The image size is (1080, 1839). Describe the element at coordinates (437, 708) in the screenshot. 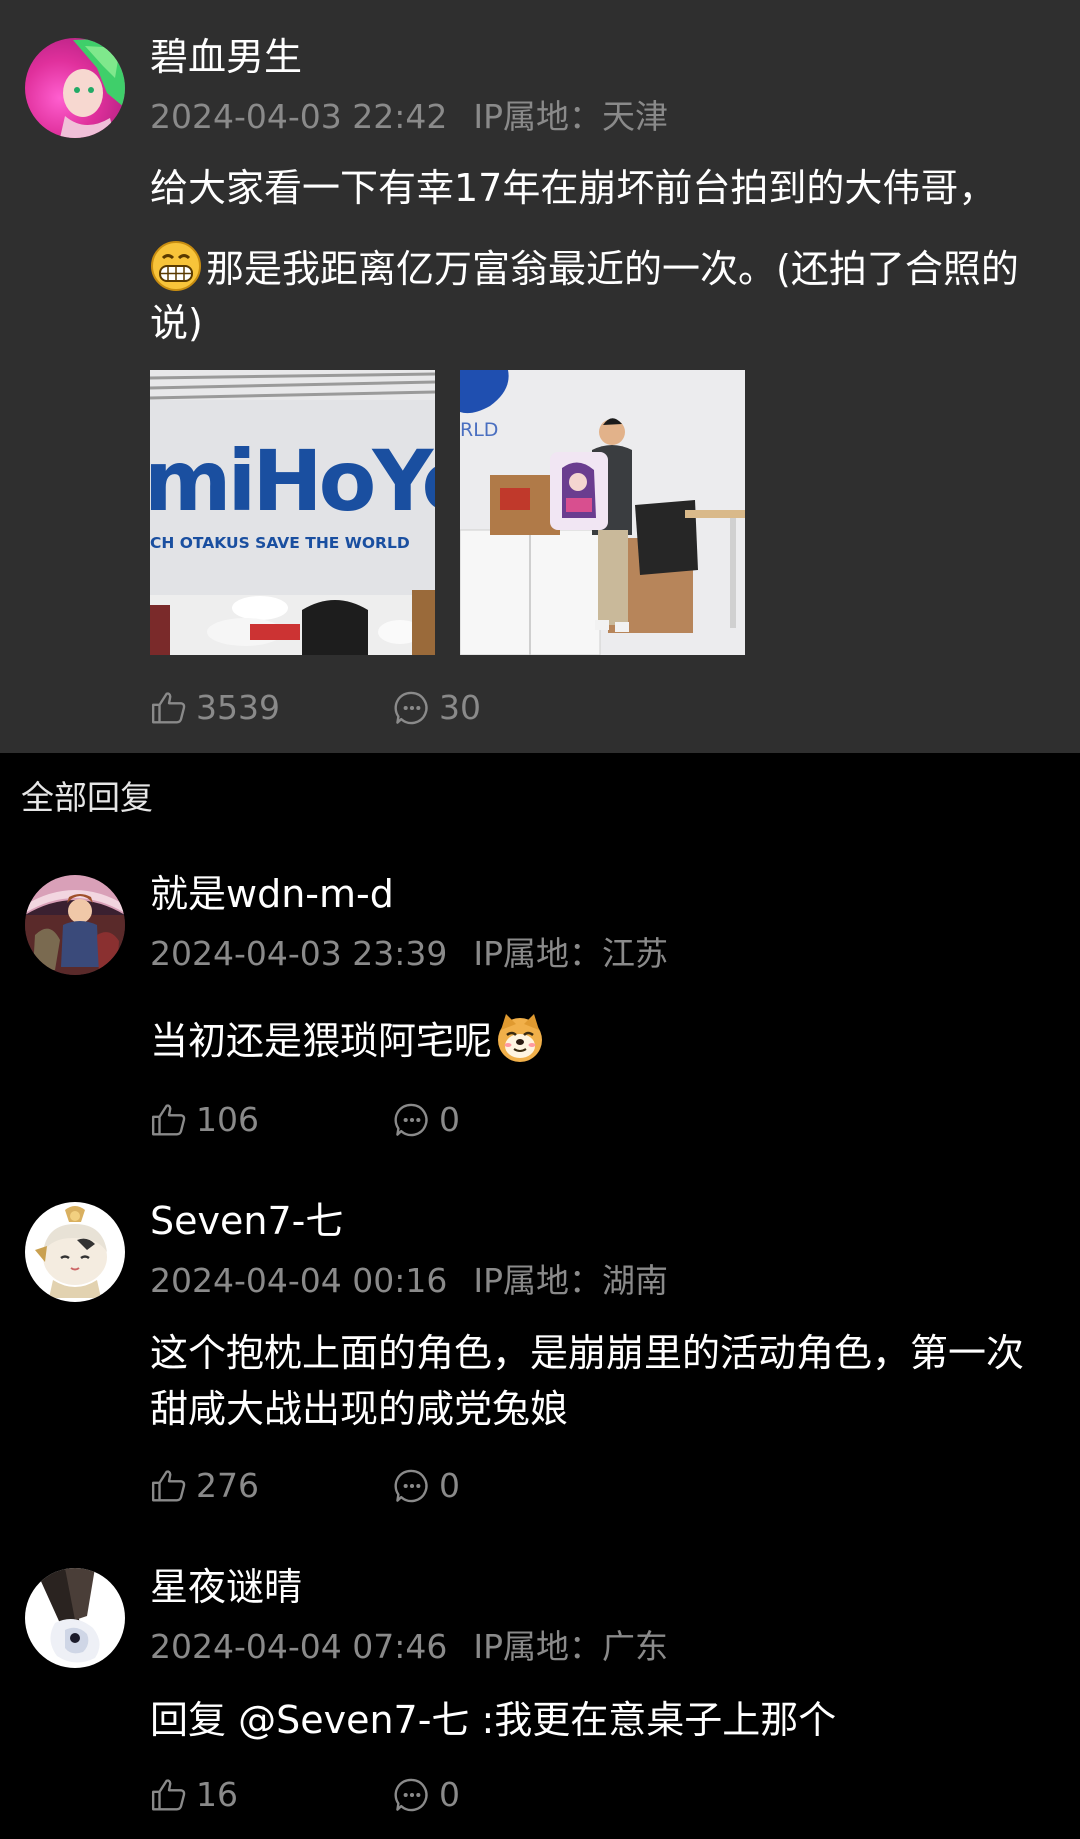

I see `comment-button: 30` at that location.